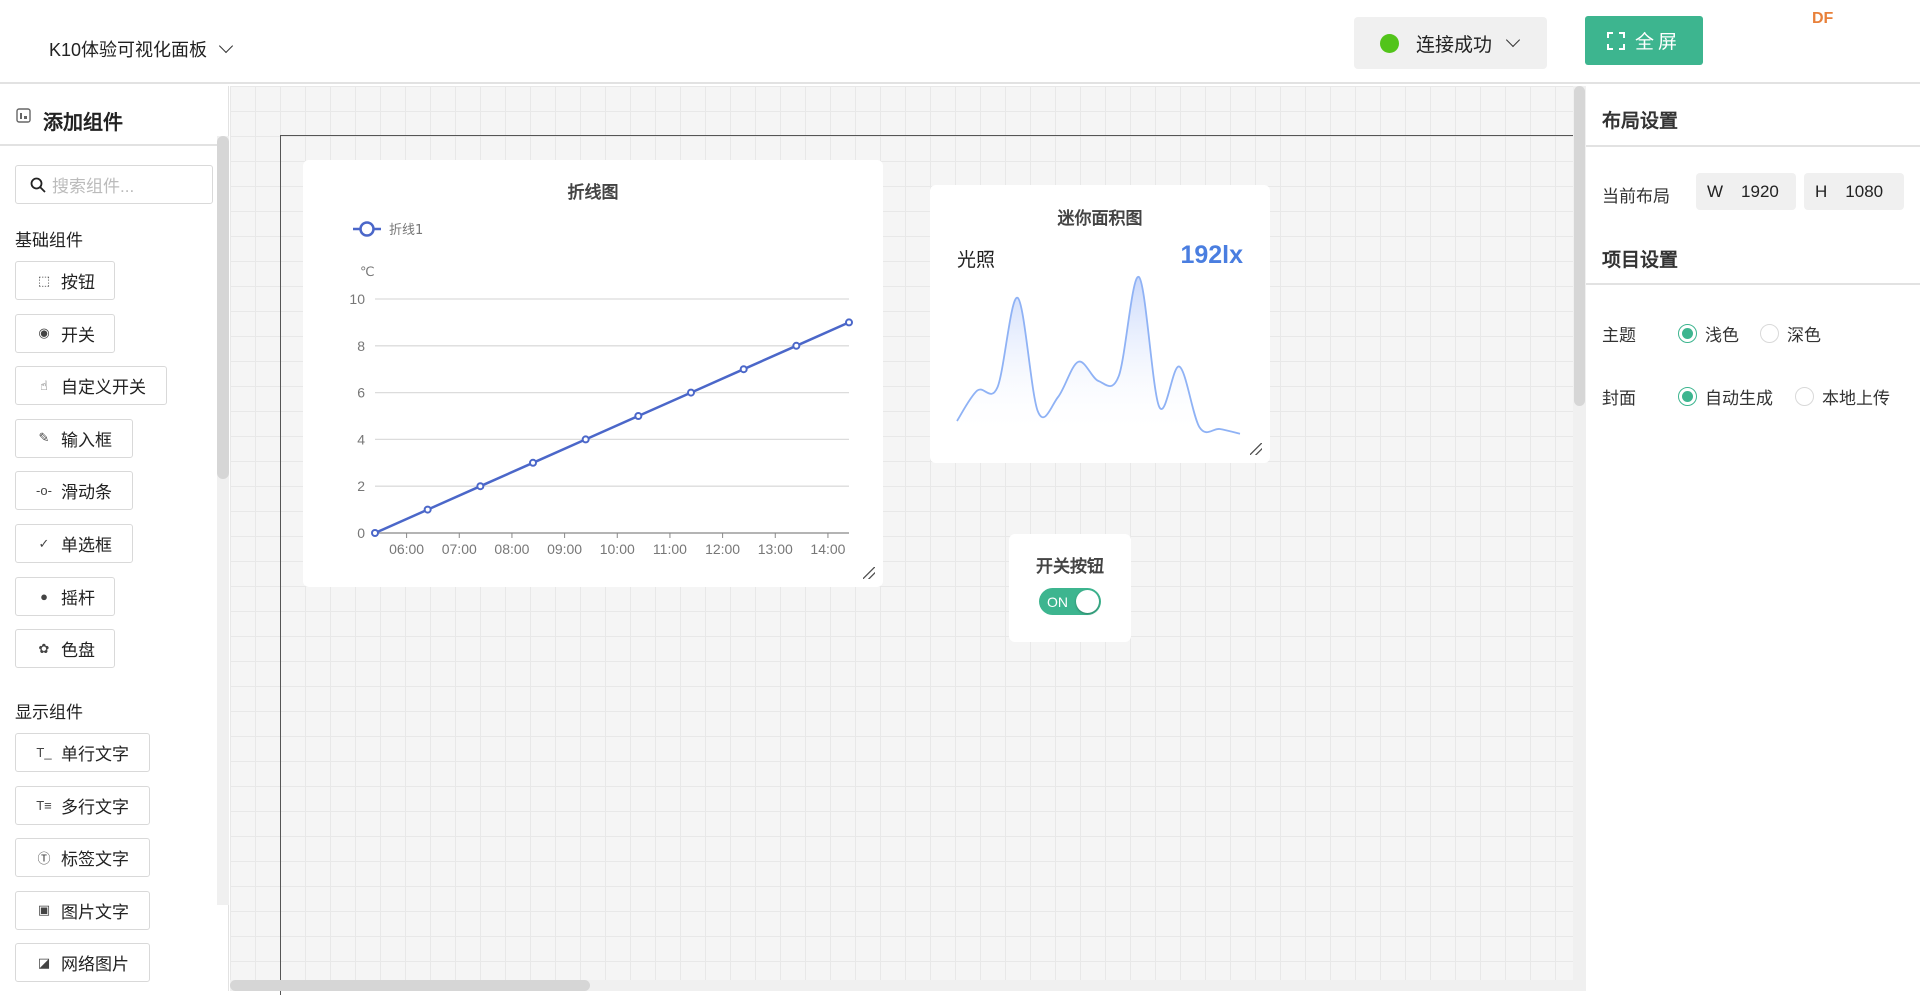  Describe the element at coordinates (1579, 246) in the screenshot. I see `canvas-vertical-scrollbar-thumb` at that location.